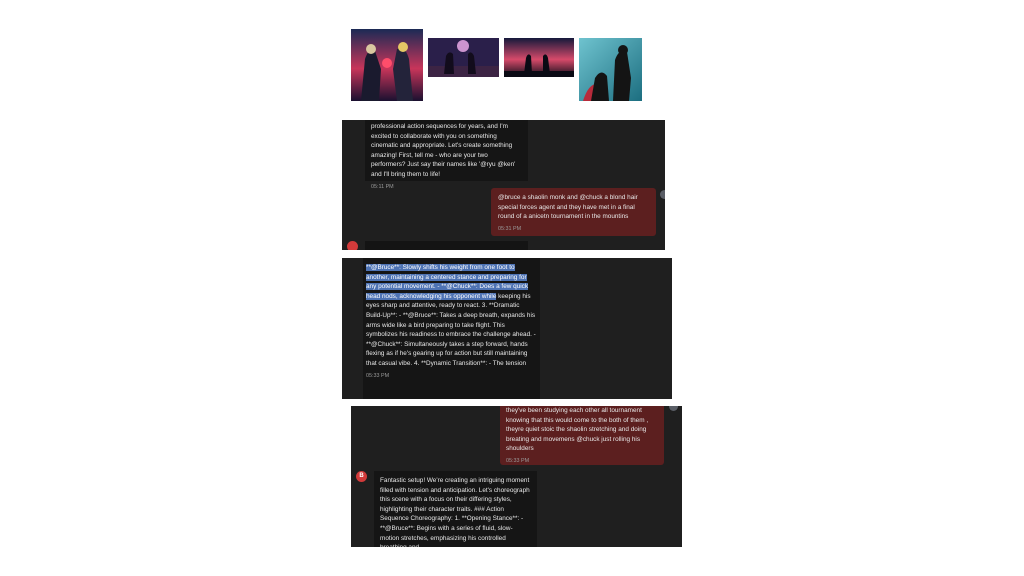 Image resolution: width=1024 pixels, height=576 pixels. I want to click on bot-avatar: B, so click(361, 476).